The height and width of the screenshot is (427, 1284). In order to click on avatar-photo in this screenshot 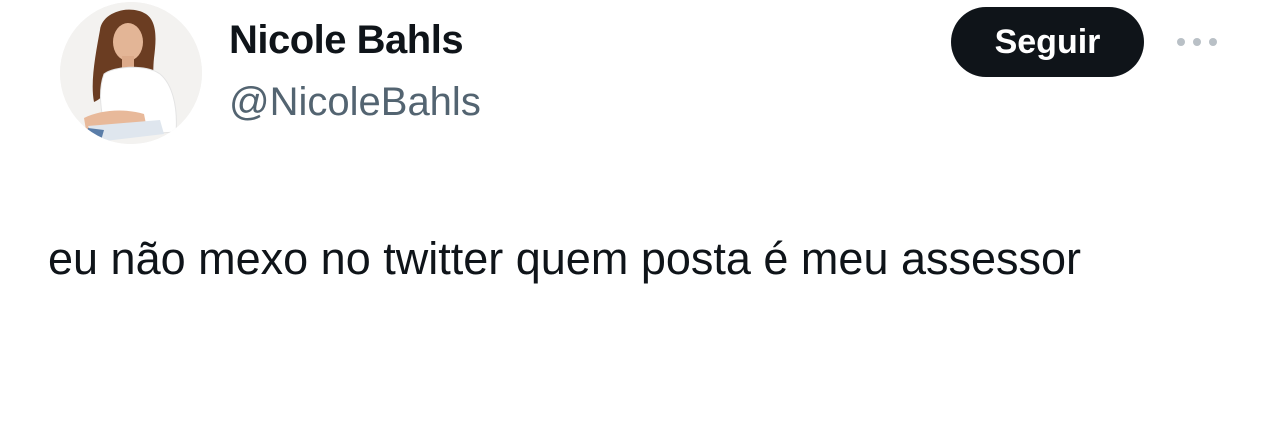, I will do `click(131, 73)`.